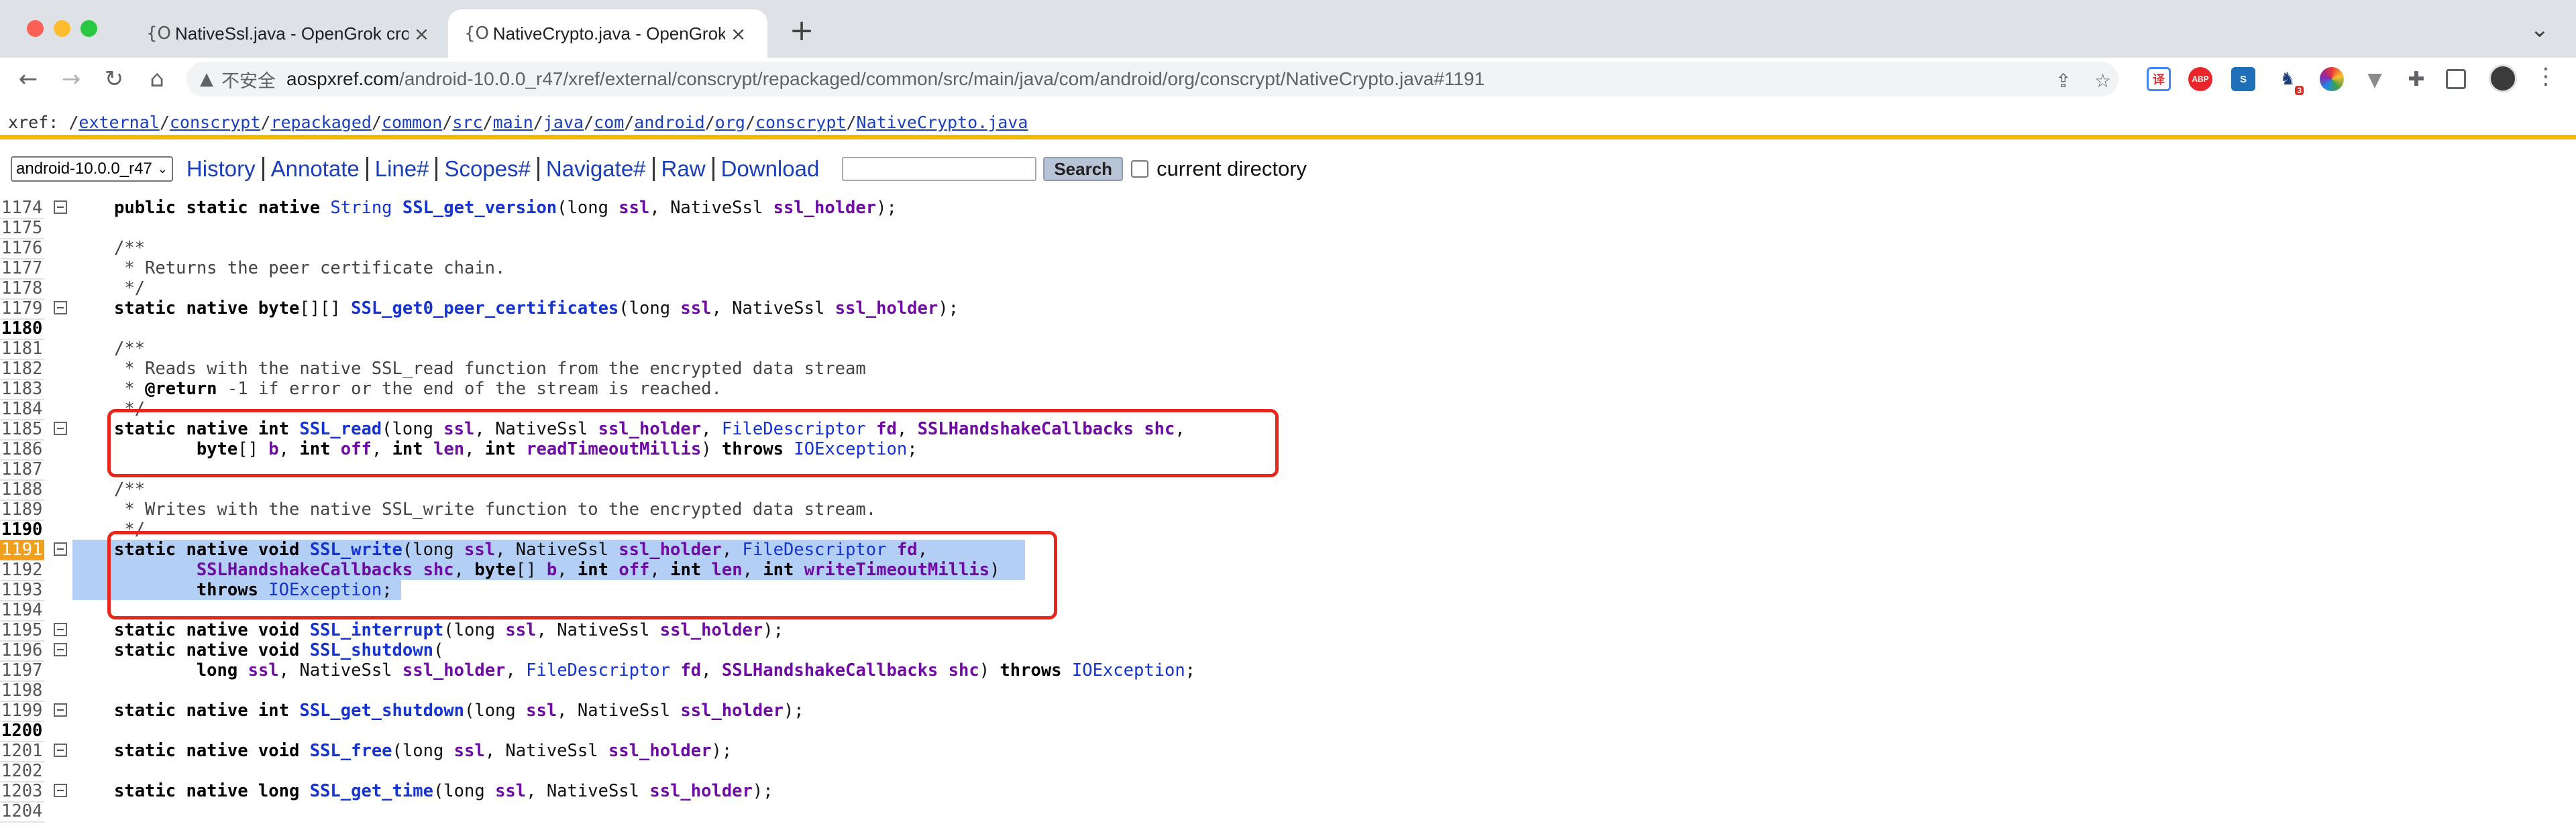 The image size is (2576, 826). What do you see at coordinates (22, 309) in the screenshot?
I see `line-number: 1179` at bounding box center [22, 309].